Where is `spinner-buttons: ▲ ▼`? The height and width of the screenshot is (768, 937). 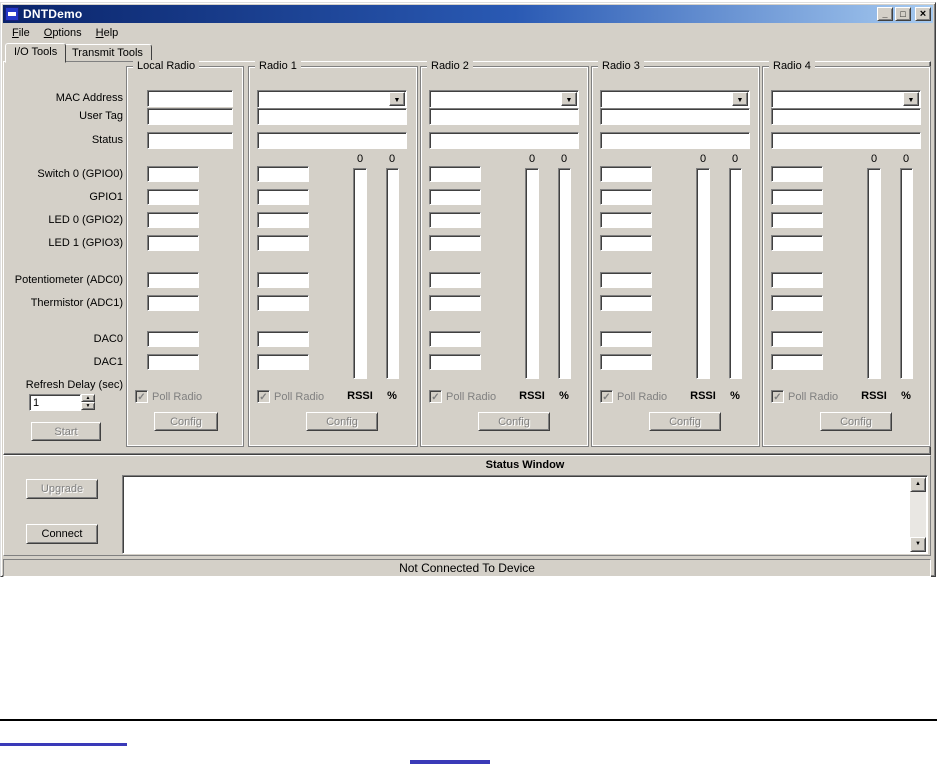
spinner-buttons: ▲ ▼ is located at coordinates (88, 402).